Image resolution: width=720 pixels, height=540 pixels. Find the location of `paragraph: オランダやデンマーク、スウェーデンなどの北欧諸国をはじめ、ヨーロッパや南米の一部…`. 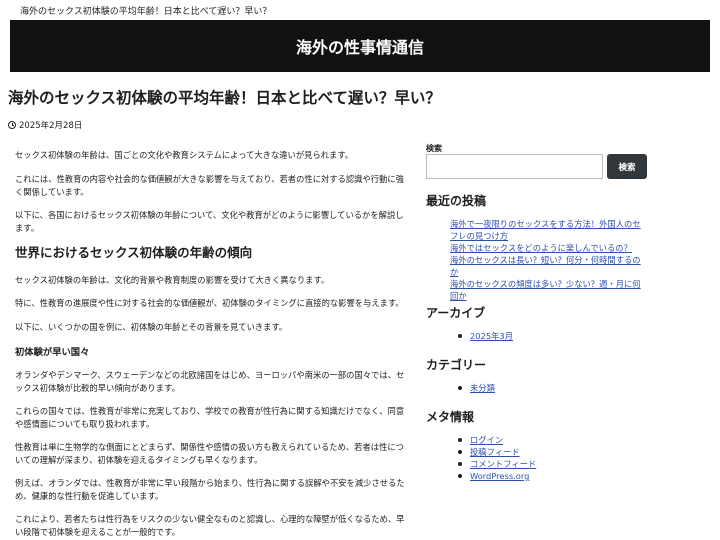

paragraph: オランダやデンマーク、スウェーデンなどの北欧諸国をはじめ、ヨーロッパや南米の一部… is located at coordinates (210, 381).